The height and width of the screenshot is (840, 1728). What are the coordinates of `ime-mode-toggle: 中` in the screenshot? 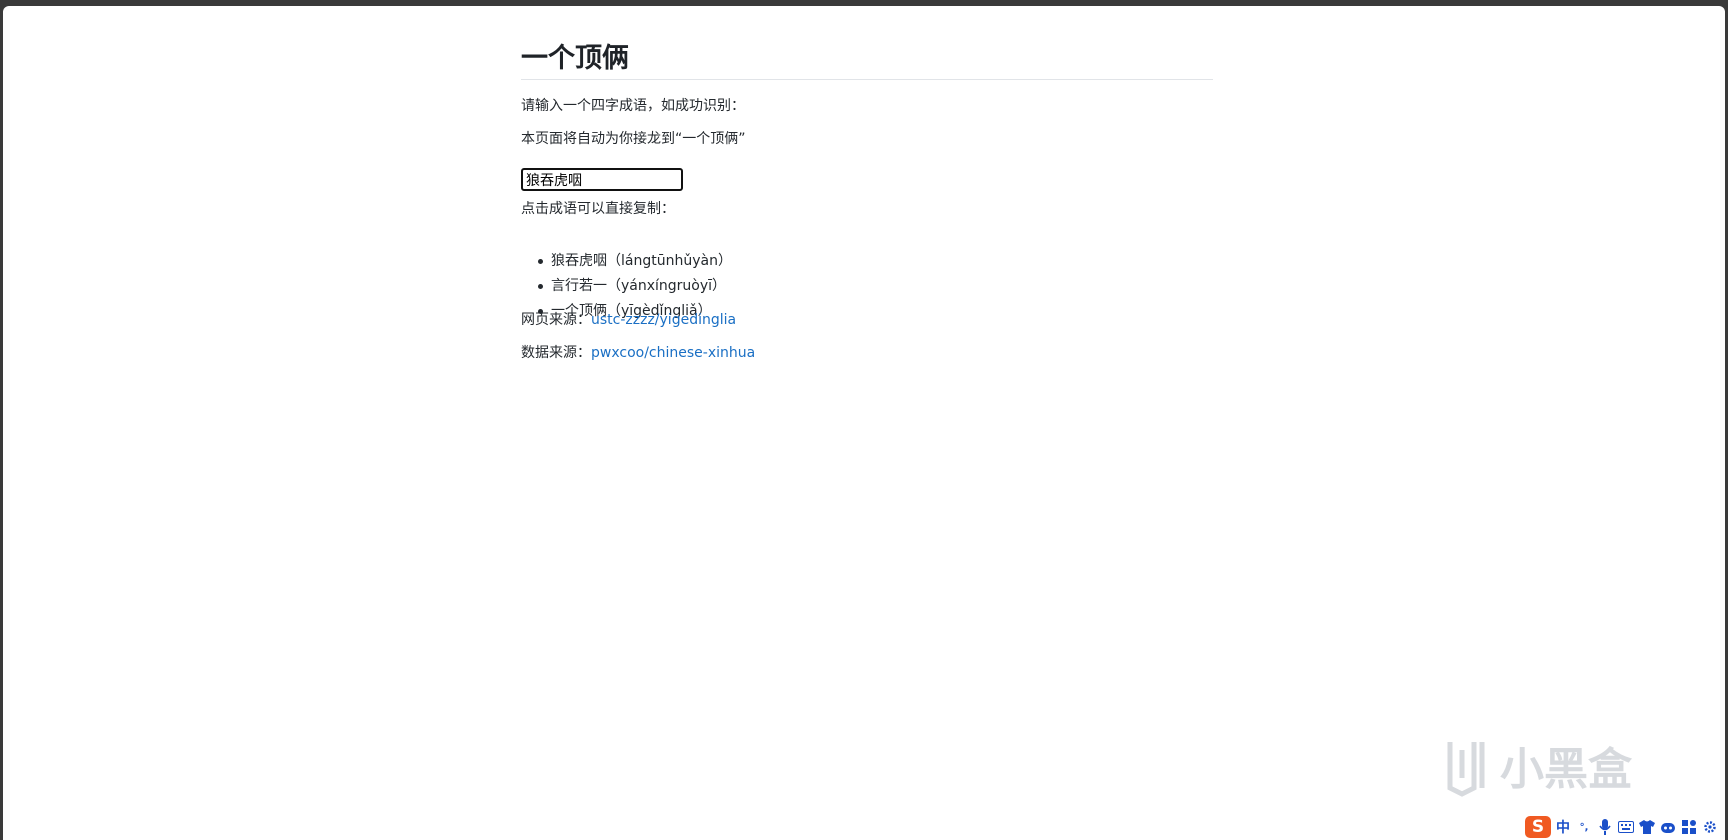 It's located at (1563, 827).